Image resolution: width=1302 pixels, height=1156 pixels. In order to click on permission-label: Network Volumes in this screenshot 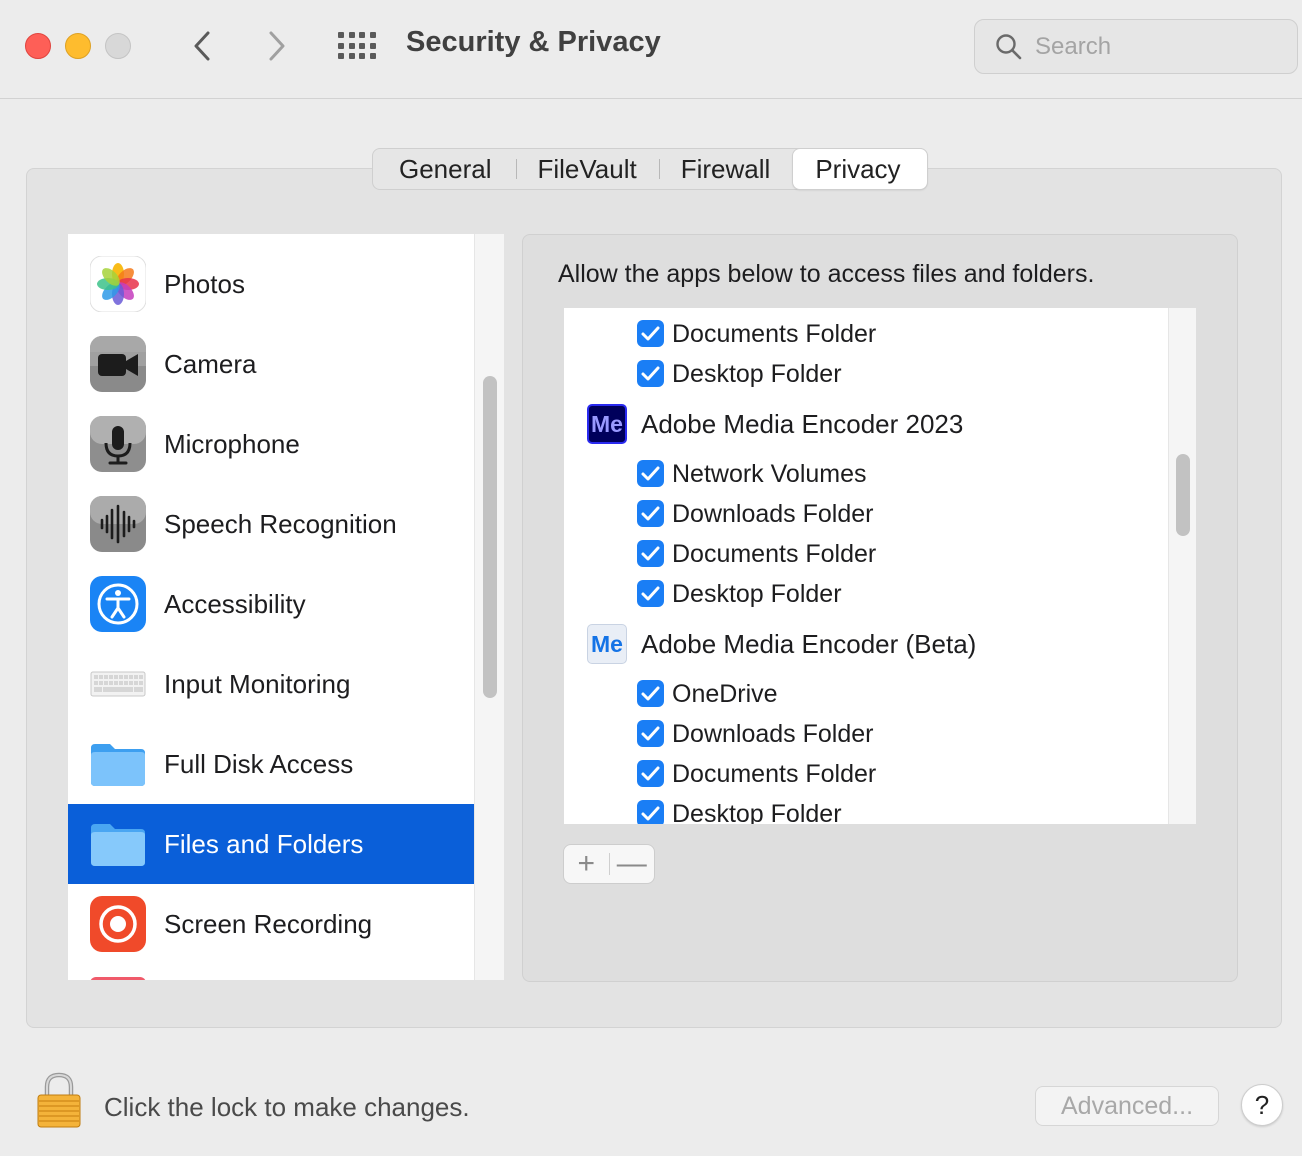, I will do `click(769, 474)`.